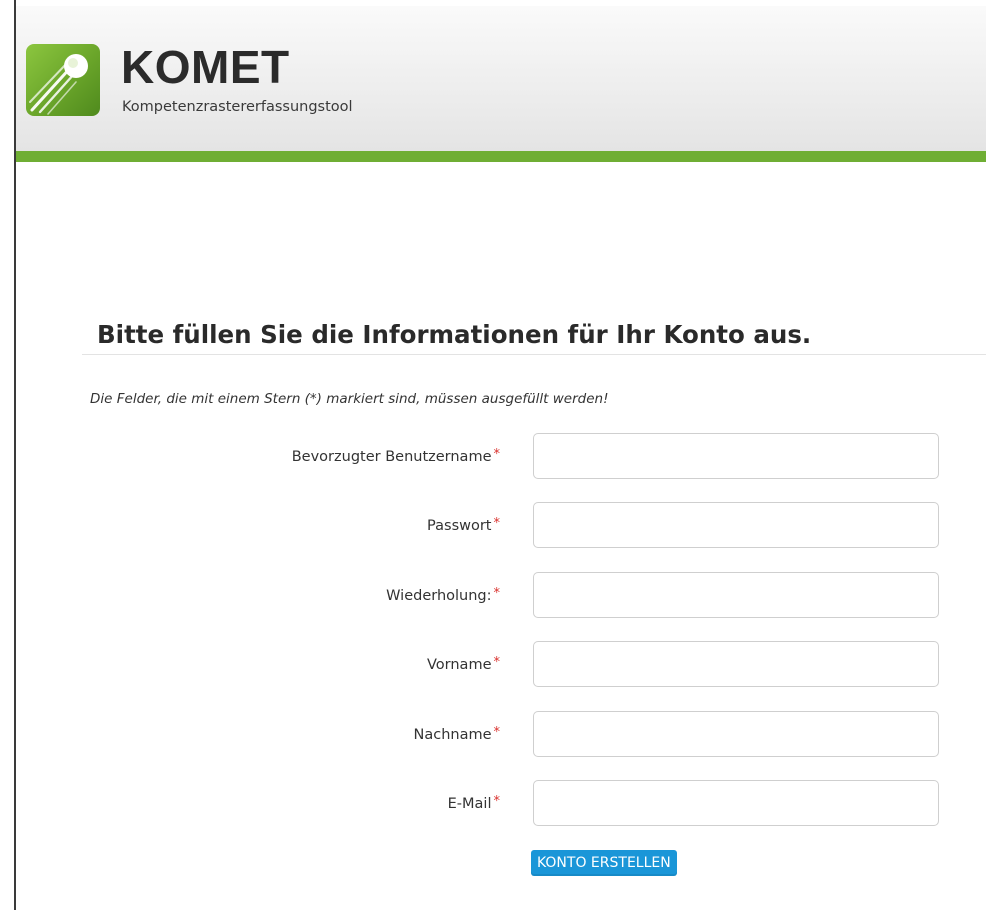  Describe the element at coordinates (534, 354) in the screenshot. I see `heading-divider` at that location.